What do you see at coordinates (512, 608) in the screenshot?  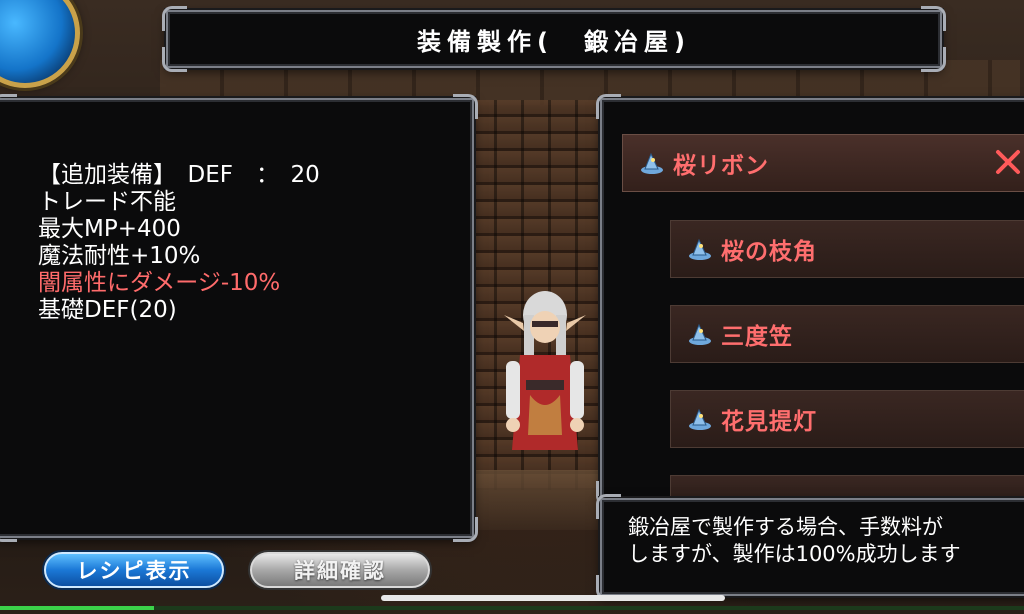 I see `progress-track` at bounding box center [512, 608].